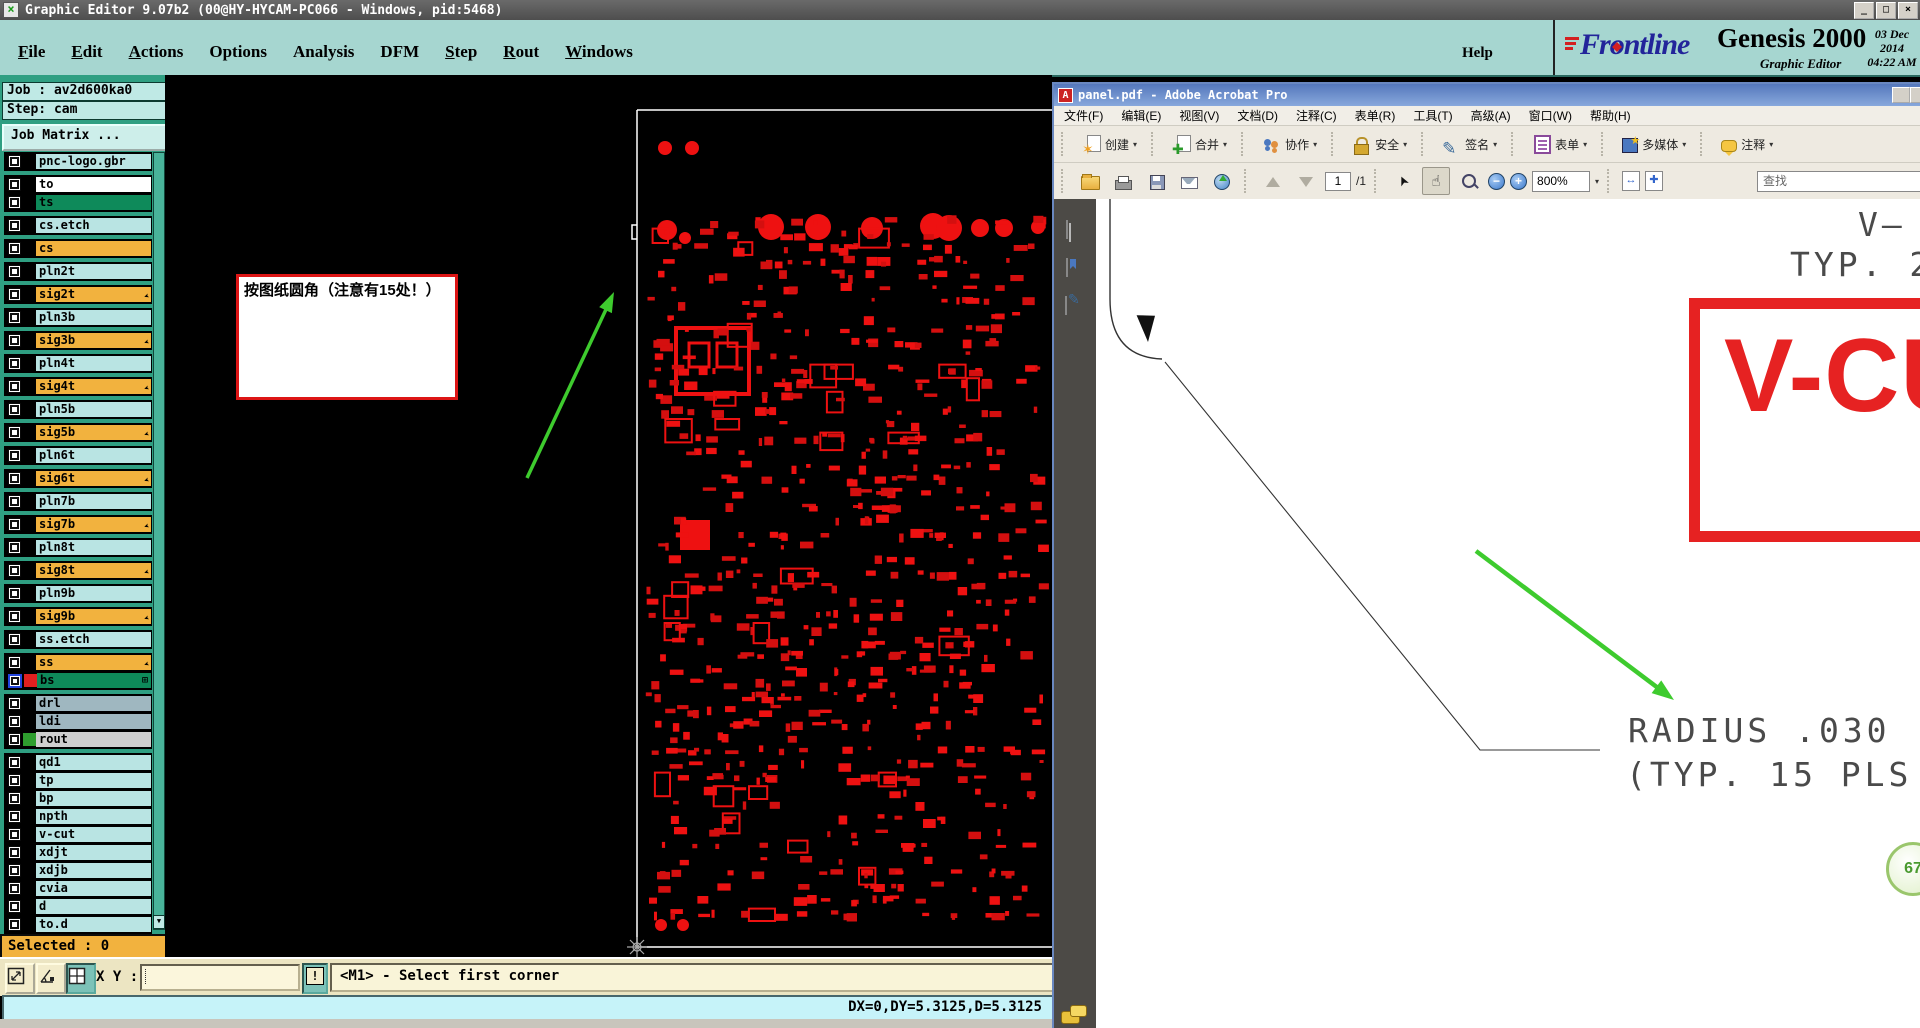  Describe the element at coordinates (1199, 144) in the screenshot. I see `combine-task-button: ✚ 合并 ▾` at that location.